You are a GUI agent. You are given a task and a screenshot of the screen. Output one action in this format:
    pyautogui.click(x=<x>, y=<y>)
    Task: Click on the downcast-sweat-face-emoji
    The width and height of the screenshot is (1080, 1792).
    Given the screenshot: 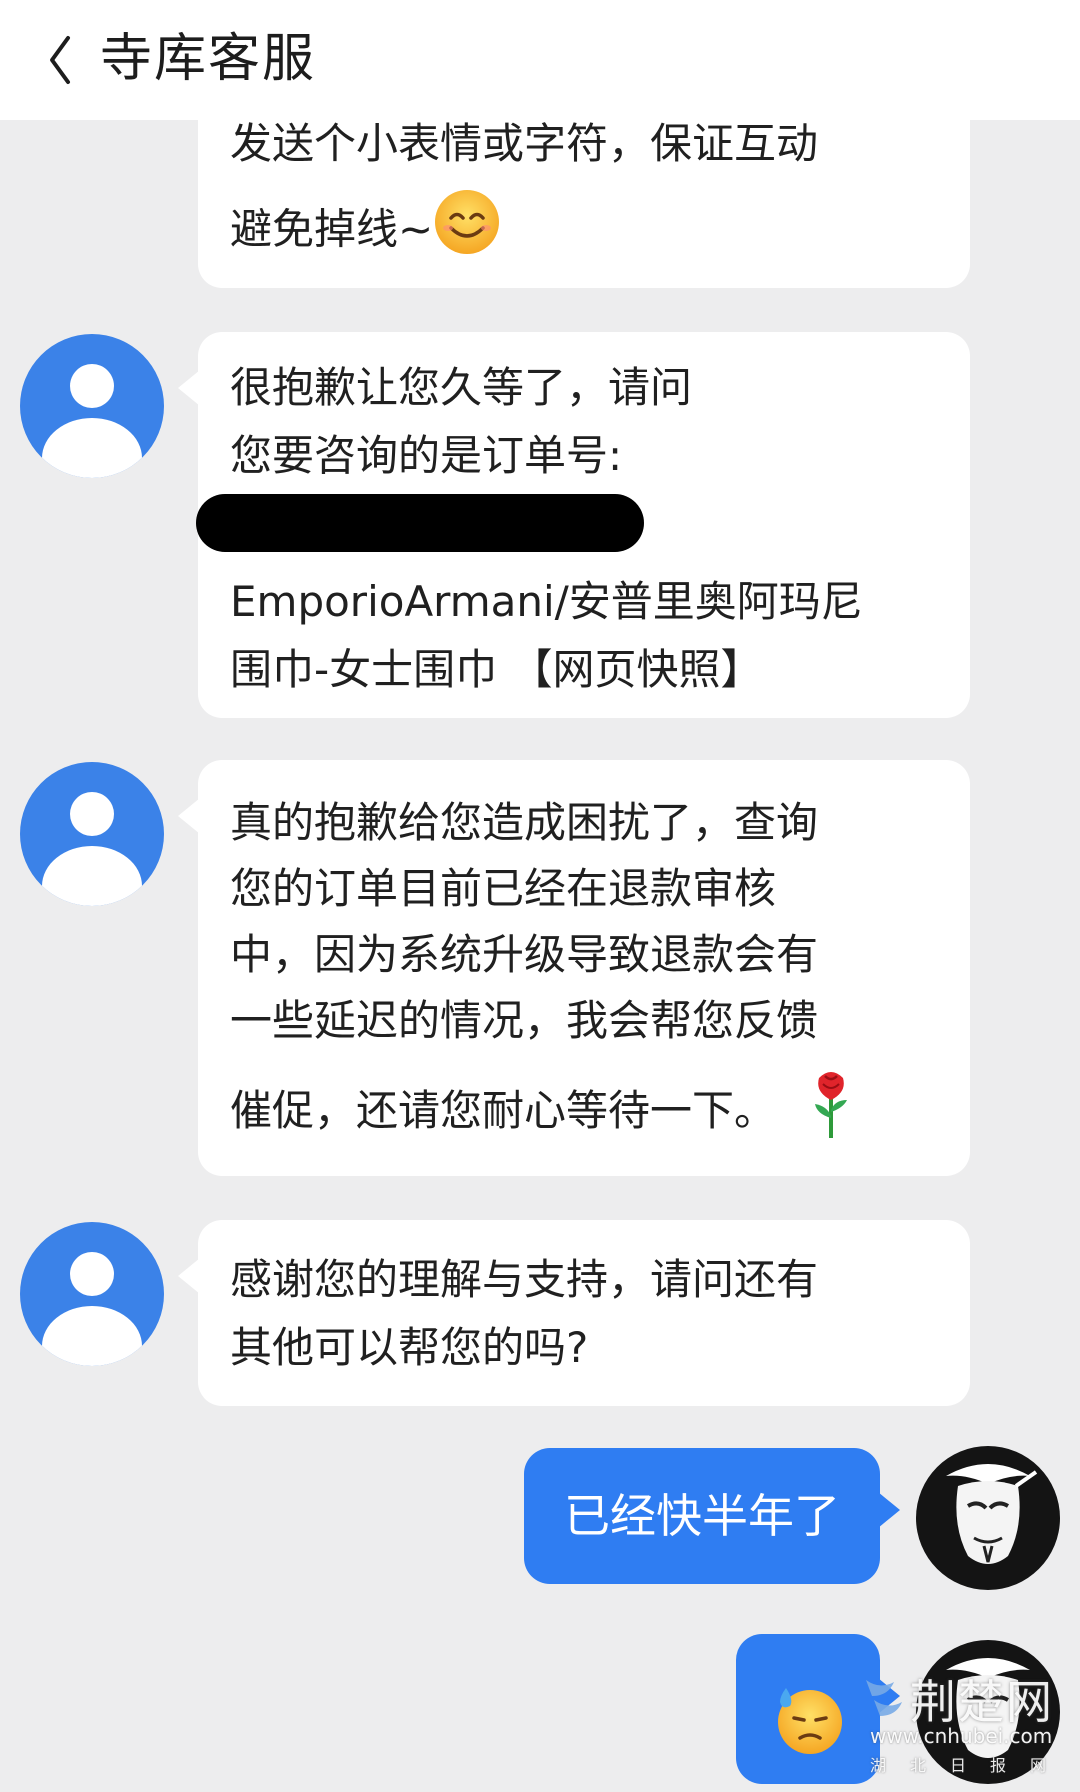 What is the action you would take?
    pyautogui.click(x=809, y=1726)
    